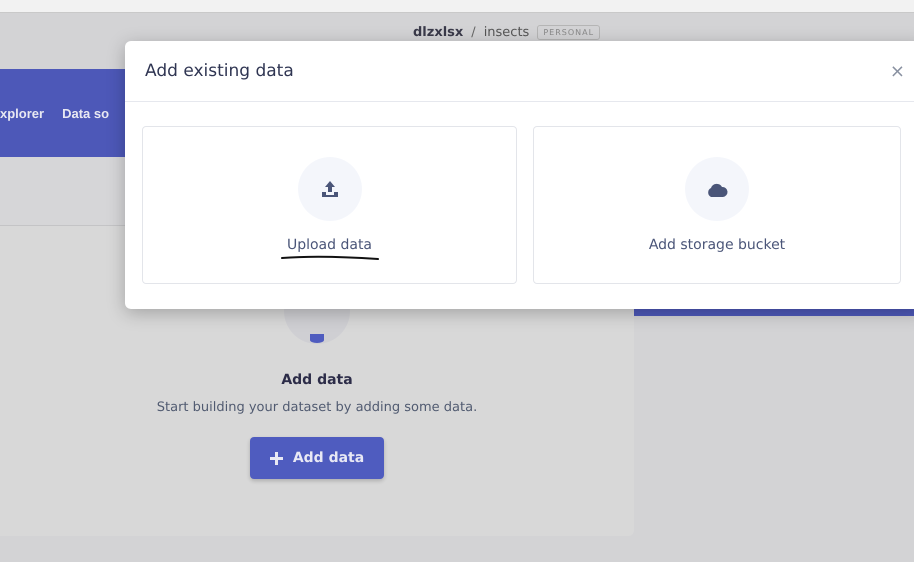 The height and width of the screenshot is (562, 914). I want to click on empty-state-title: Add data, so click(317, 380).